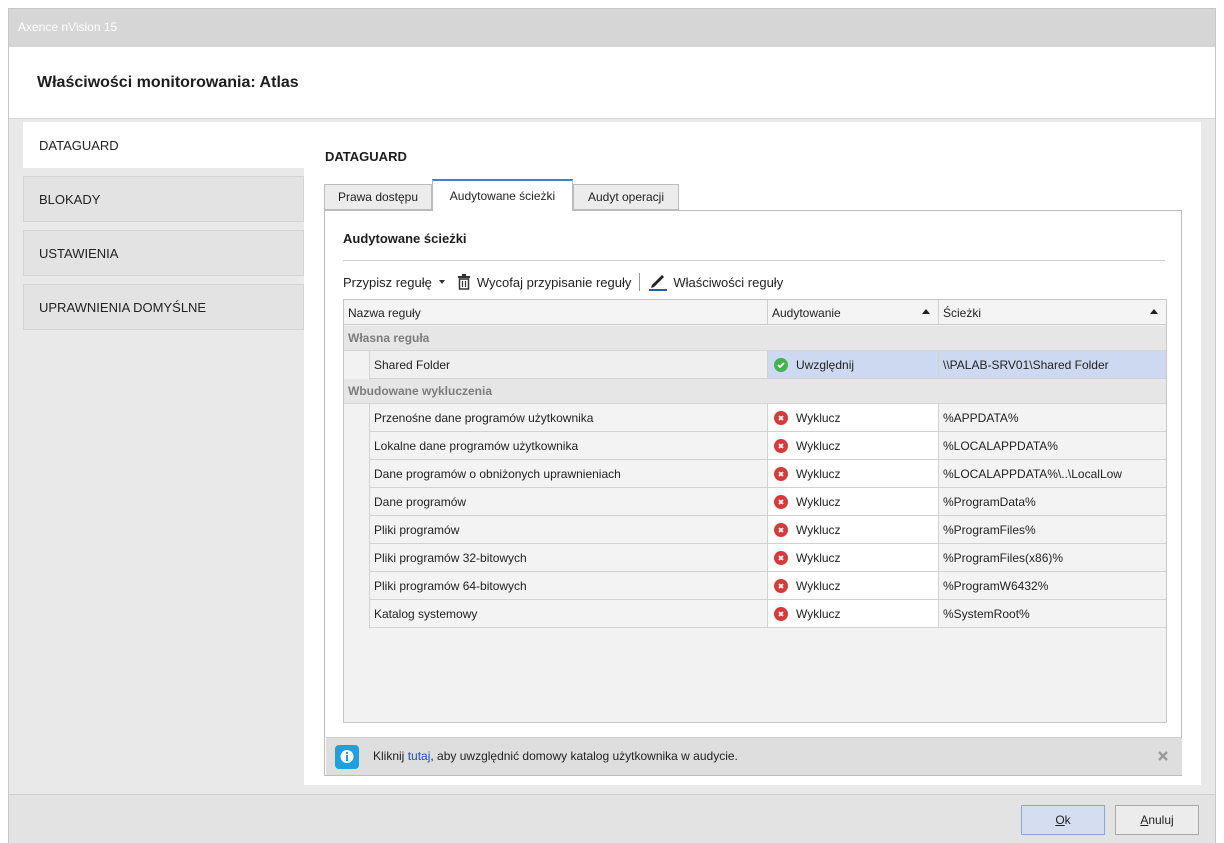 This screenshot has width=1224, height=843. What do you see at coordinates (728, 282) in the screenshot?
I see `rule-properties-label: Właściwości reguły` at bounding box center [728, 282].